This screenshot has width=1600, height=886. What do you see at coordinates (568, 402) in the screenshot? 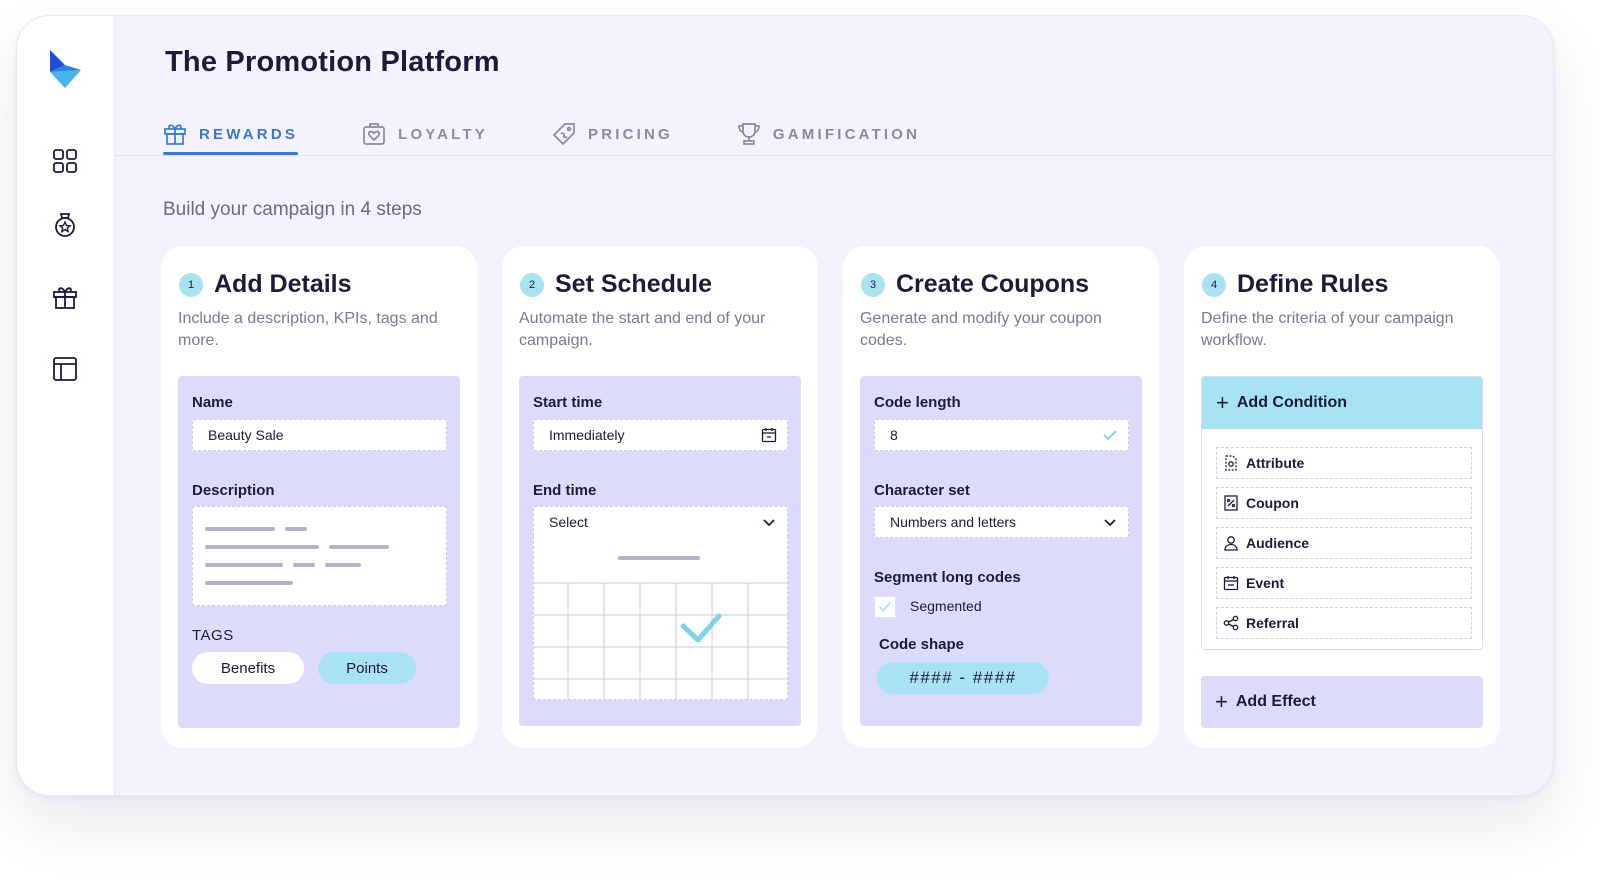
I see `start-time-label: Start time` at bounding box center [568, 402].